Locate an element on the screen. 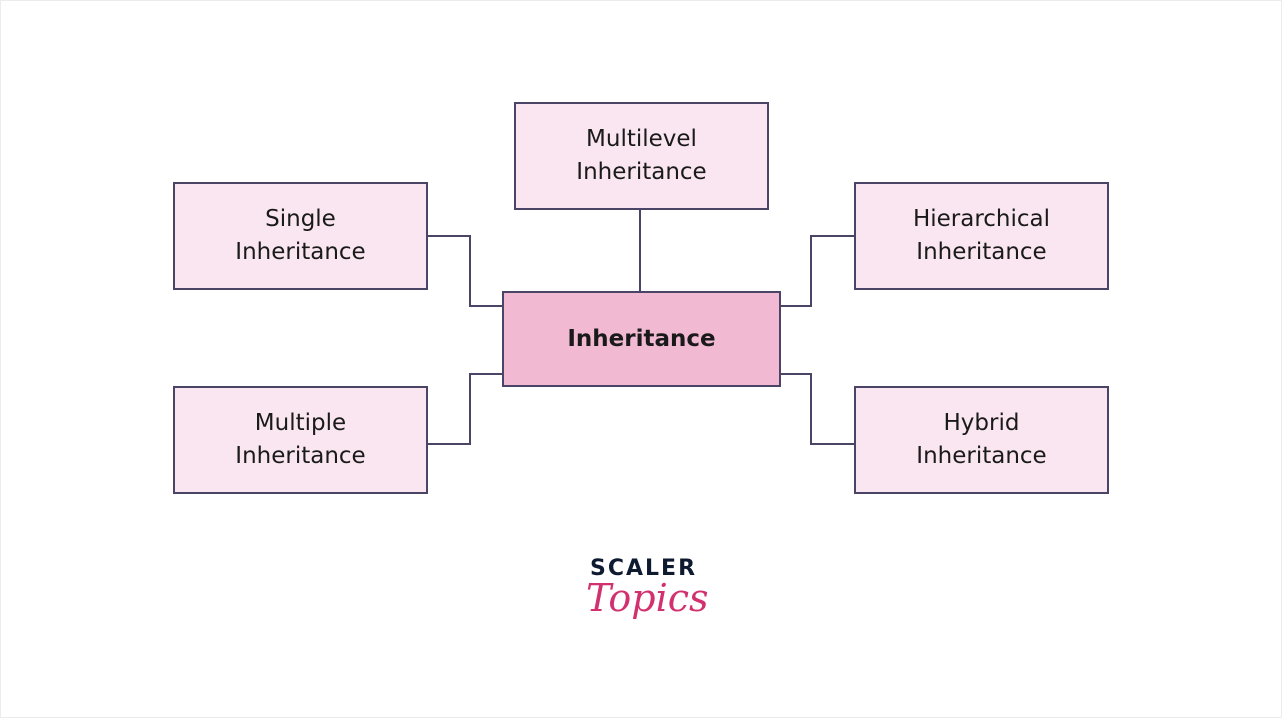  node-multilevel-inheritance: Multilevel Inheritance is located at coordinates (641, 156).